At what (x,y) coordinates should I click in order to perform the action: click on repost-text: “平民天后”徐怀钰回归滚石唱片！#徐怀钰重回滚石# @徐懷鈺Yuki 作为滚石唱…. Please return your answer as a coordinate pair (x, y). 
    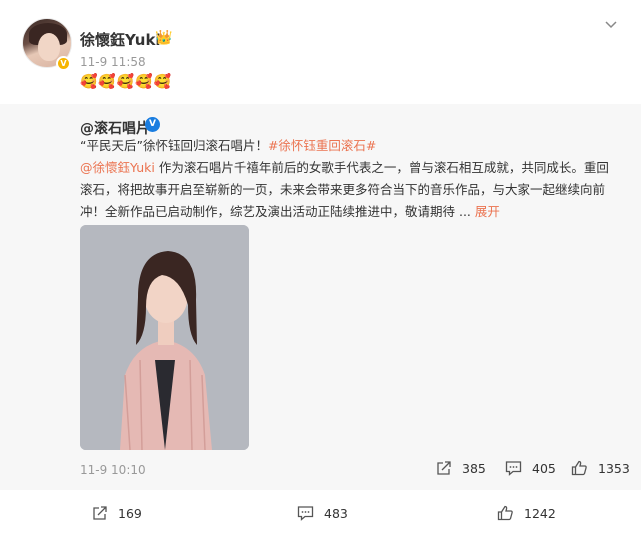
    Looking at the image, I should click on (350, 179).